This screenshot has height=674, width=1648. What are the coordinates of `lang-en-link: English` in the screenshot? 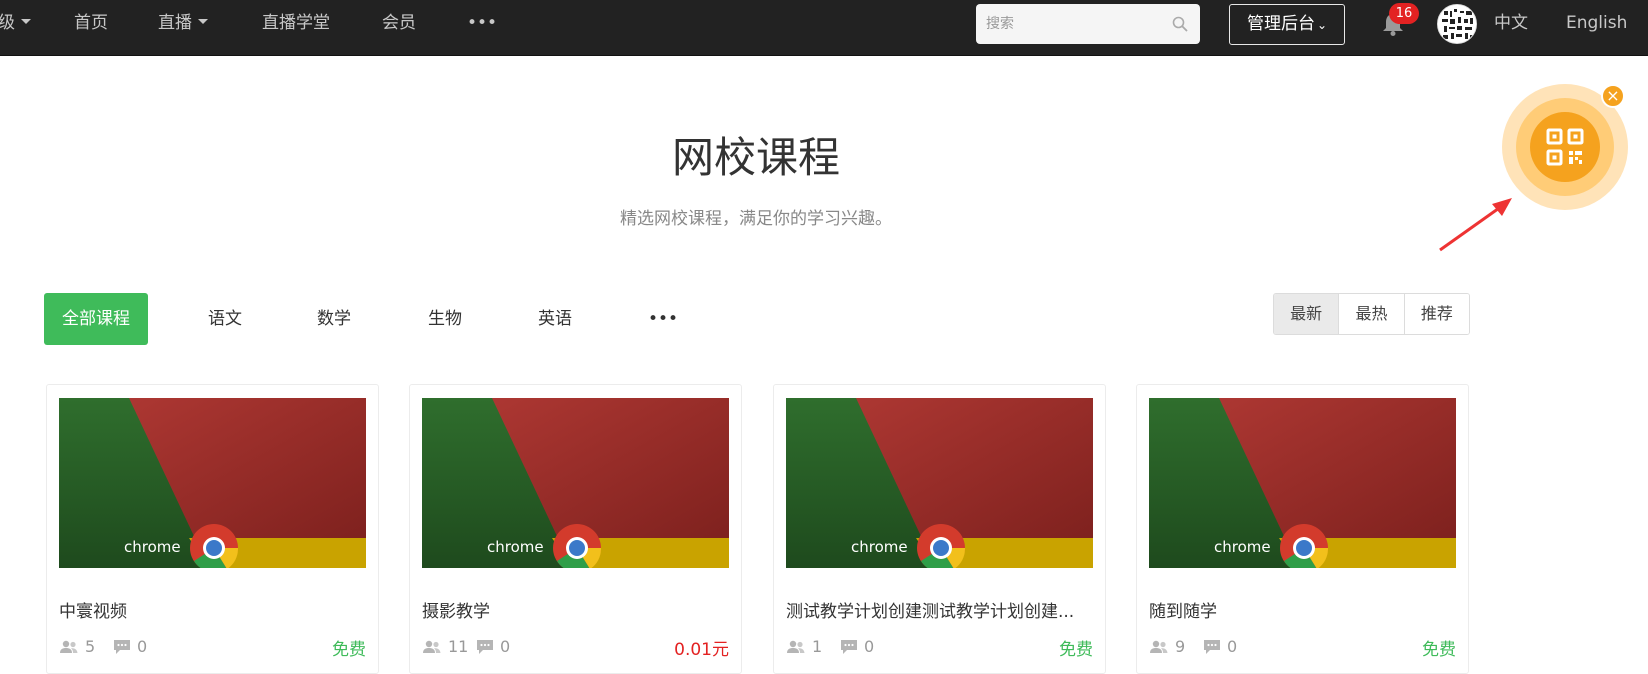 It's located at (1596, 23).